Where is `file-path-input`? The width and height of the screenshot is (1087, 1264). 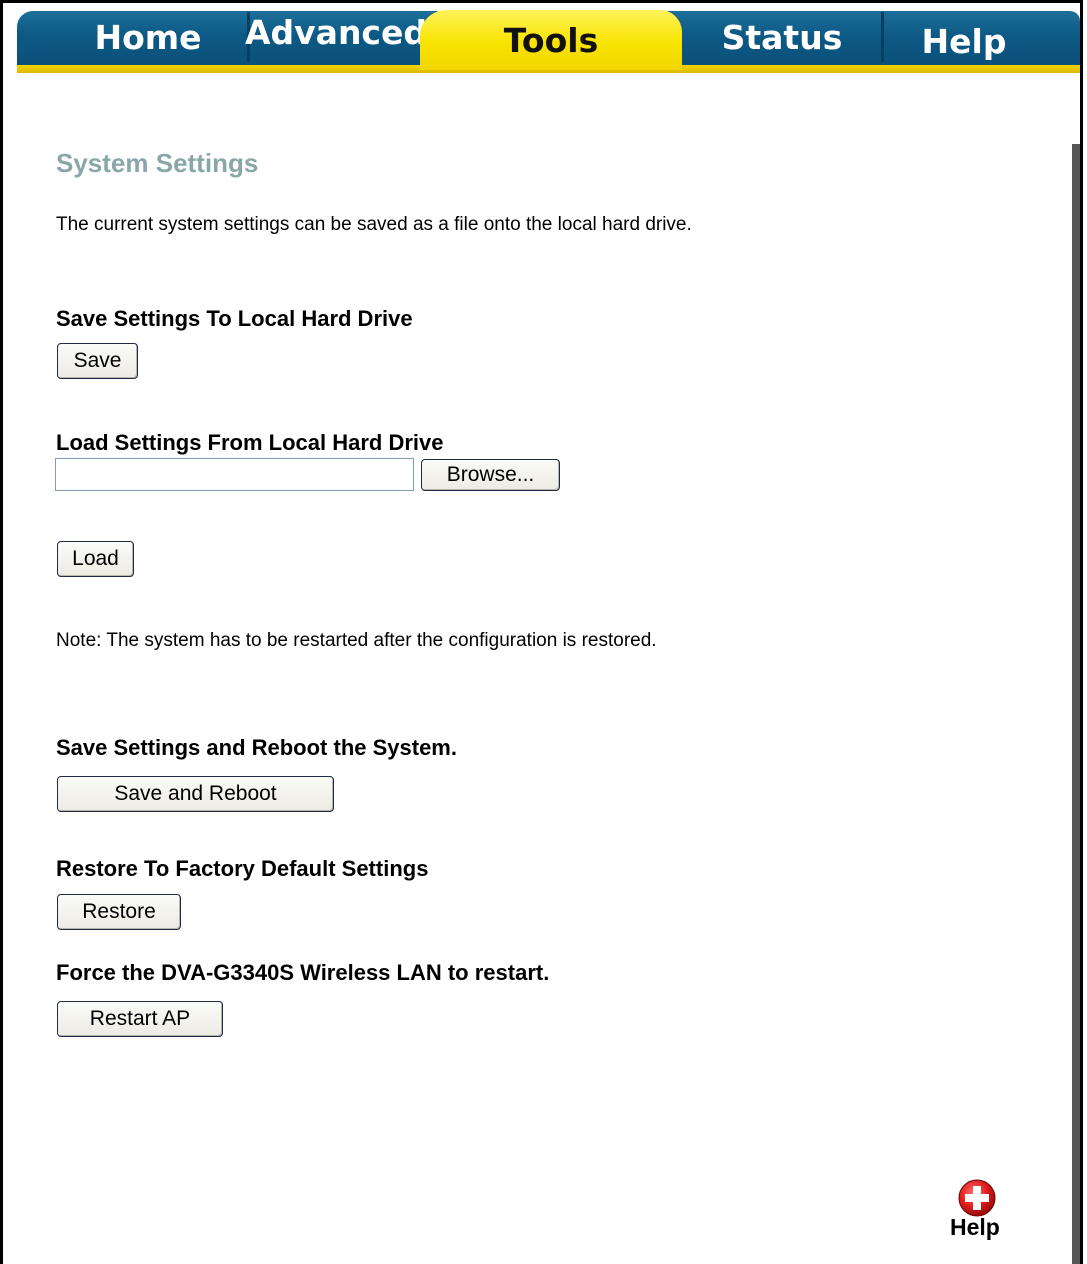 file-path-input is located at coordinates (234, 474).